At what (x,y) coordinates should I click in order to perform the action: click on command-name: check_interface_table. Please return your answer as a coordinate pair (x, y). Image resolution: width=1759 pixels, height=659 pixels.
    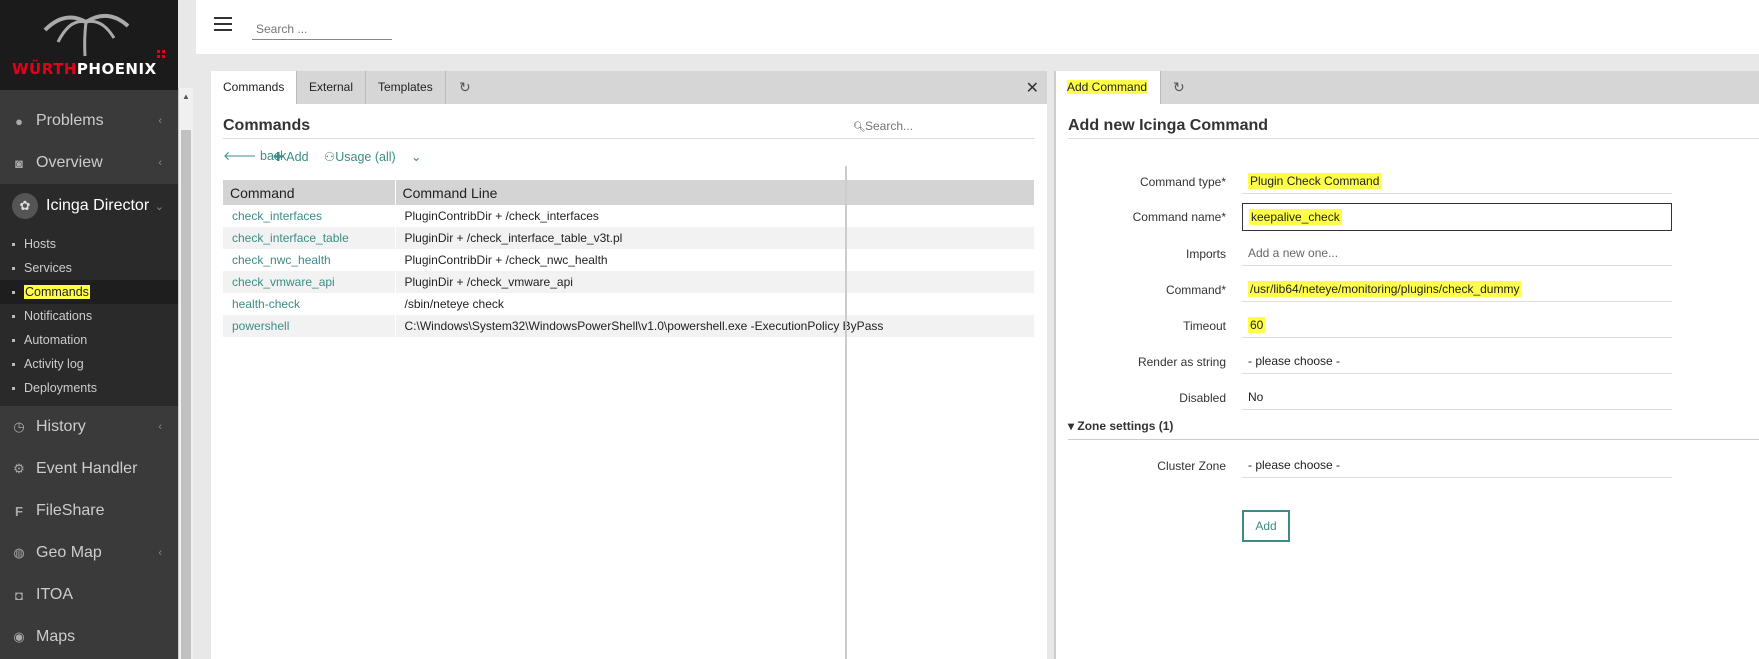
    Looking at the image, I should click on (309, 238).